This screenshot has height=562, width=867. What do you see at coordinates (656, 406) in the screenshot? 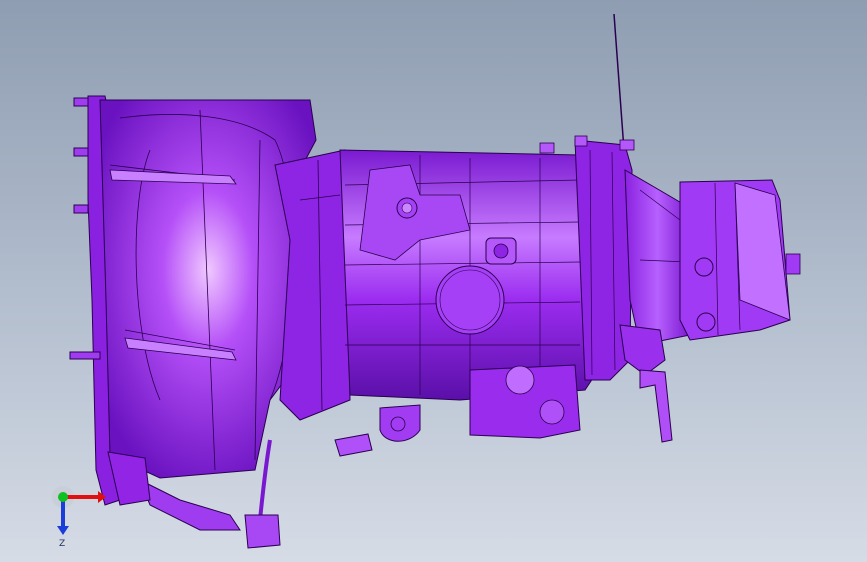
I see `shift-lever` at bounding box center [656, 406].